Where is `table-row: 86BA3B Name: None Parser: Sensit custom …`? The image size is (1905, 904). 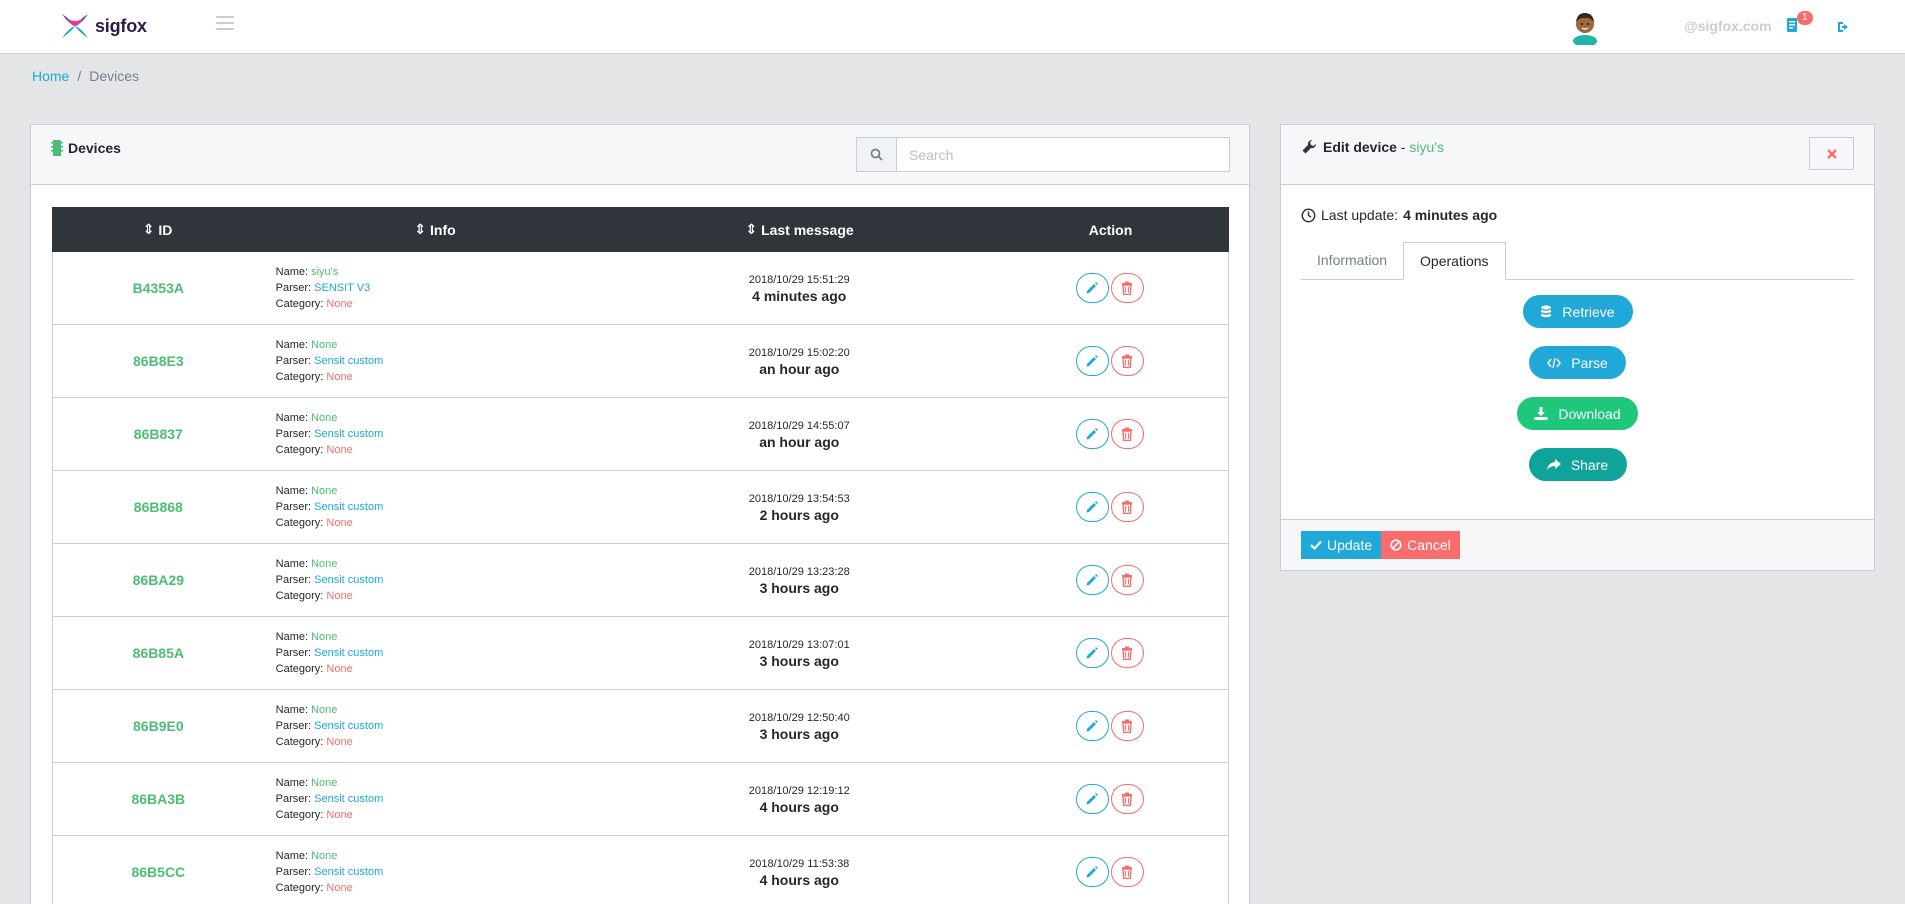
table-row: 86BA3B Name: None Parser: Sensit custom … is located at coordinates (640, 799).